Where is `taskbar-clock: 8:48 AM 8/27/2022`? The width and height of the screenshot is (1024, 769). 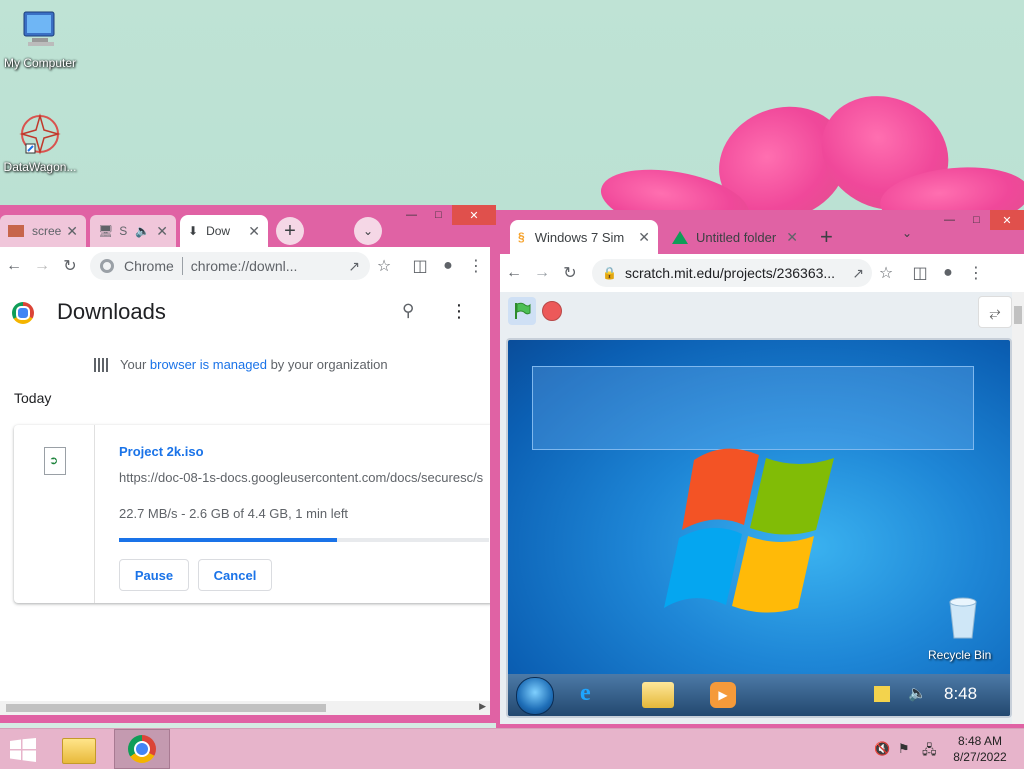 taskbar-clock: 8:48 AM 8/27/2022 is located at coordinates (980, 749).